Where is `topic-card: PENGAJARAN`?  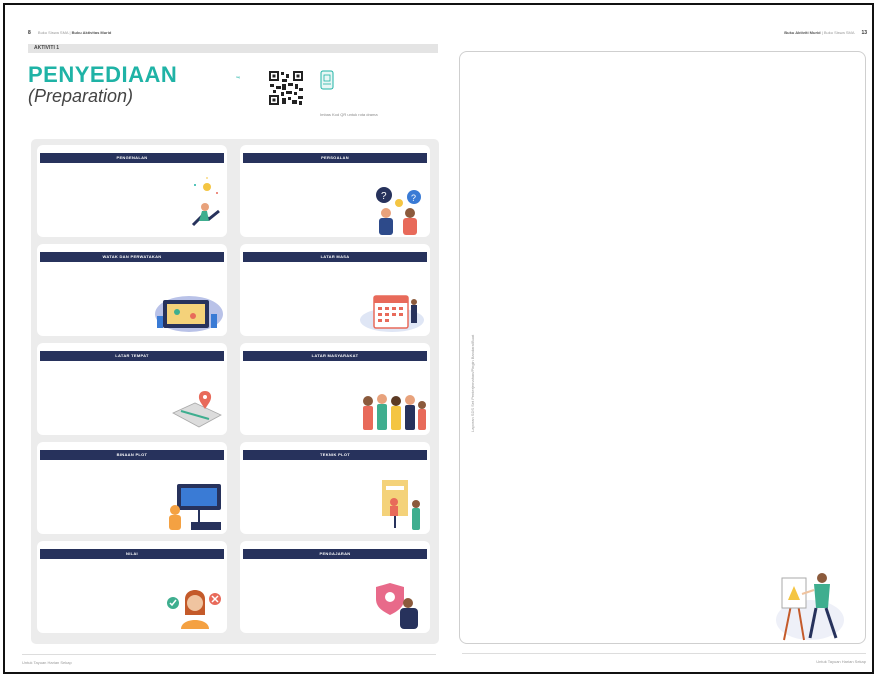
topic-card: PENGAJARAN is located at coordinates (335, 587).